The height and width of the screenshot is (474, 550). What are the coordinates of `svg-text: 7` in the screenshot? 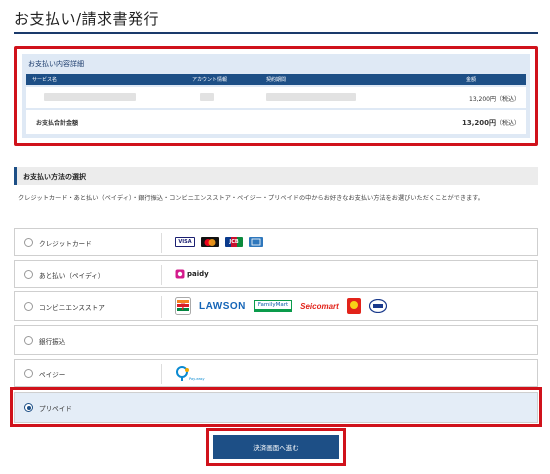 It's located at (182, 307).